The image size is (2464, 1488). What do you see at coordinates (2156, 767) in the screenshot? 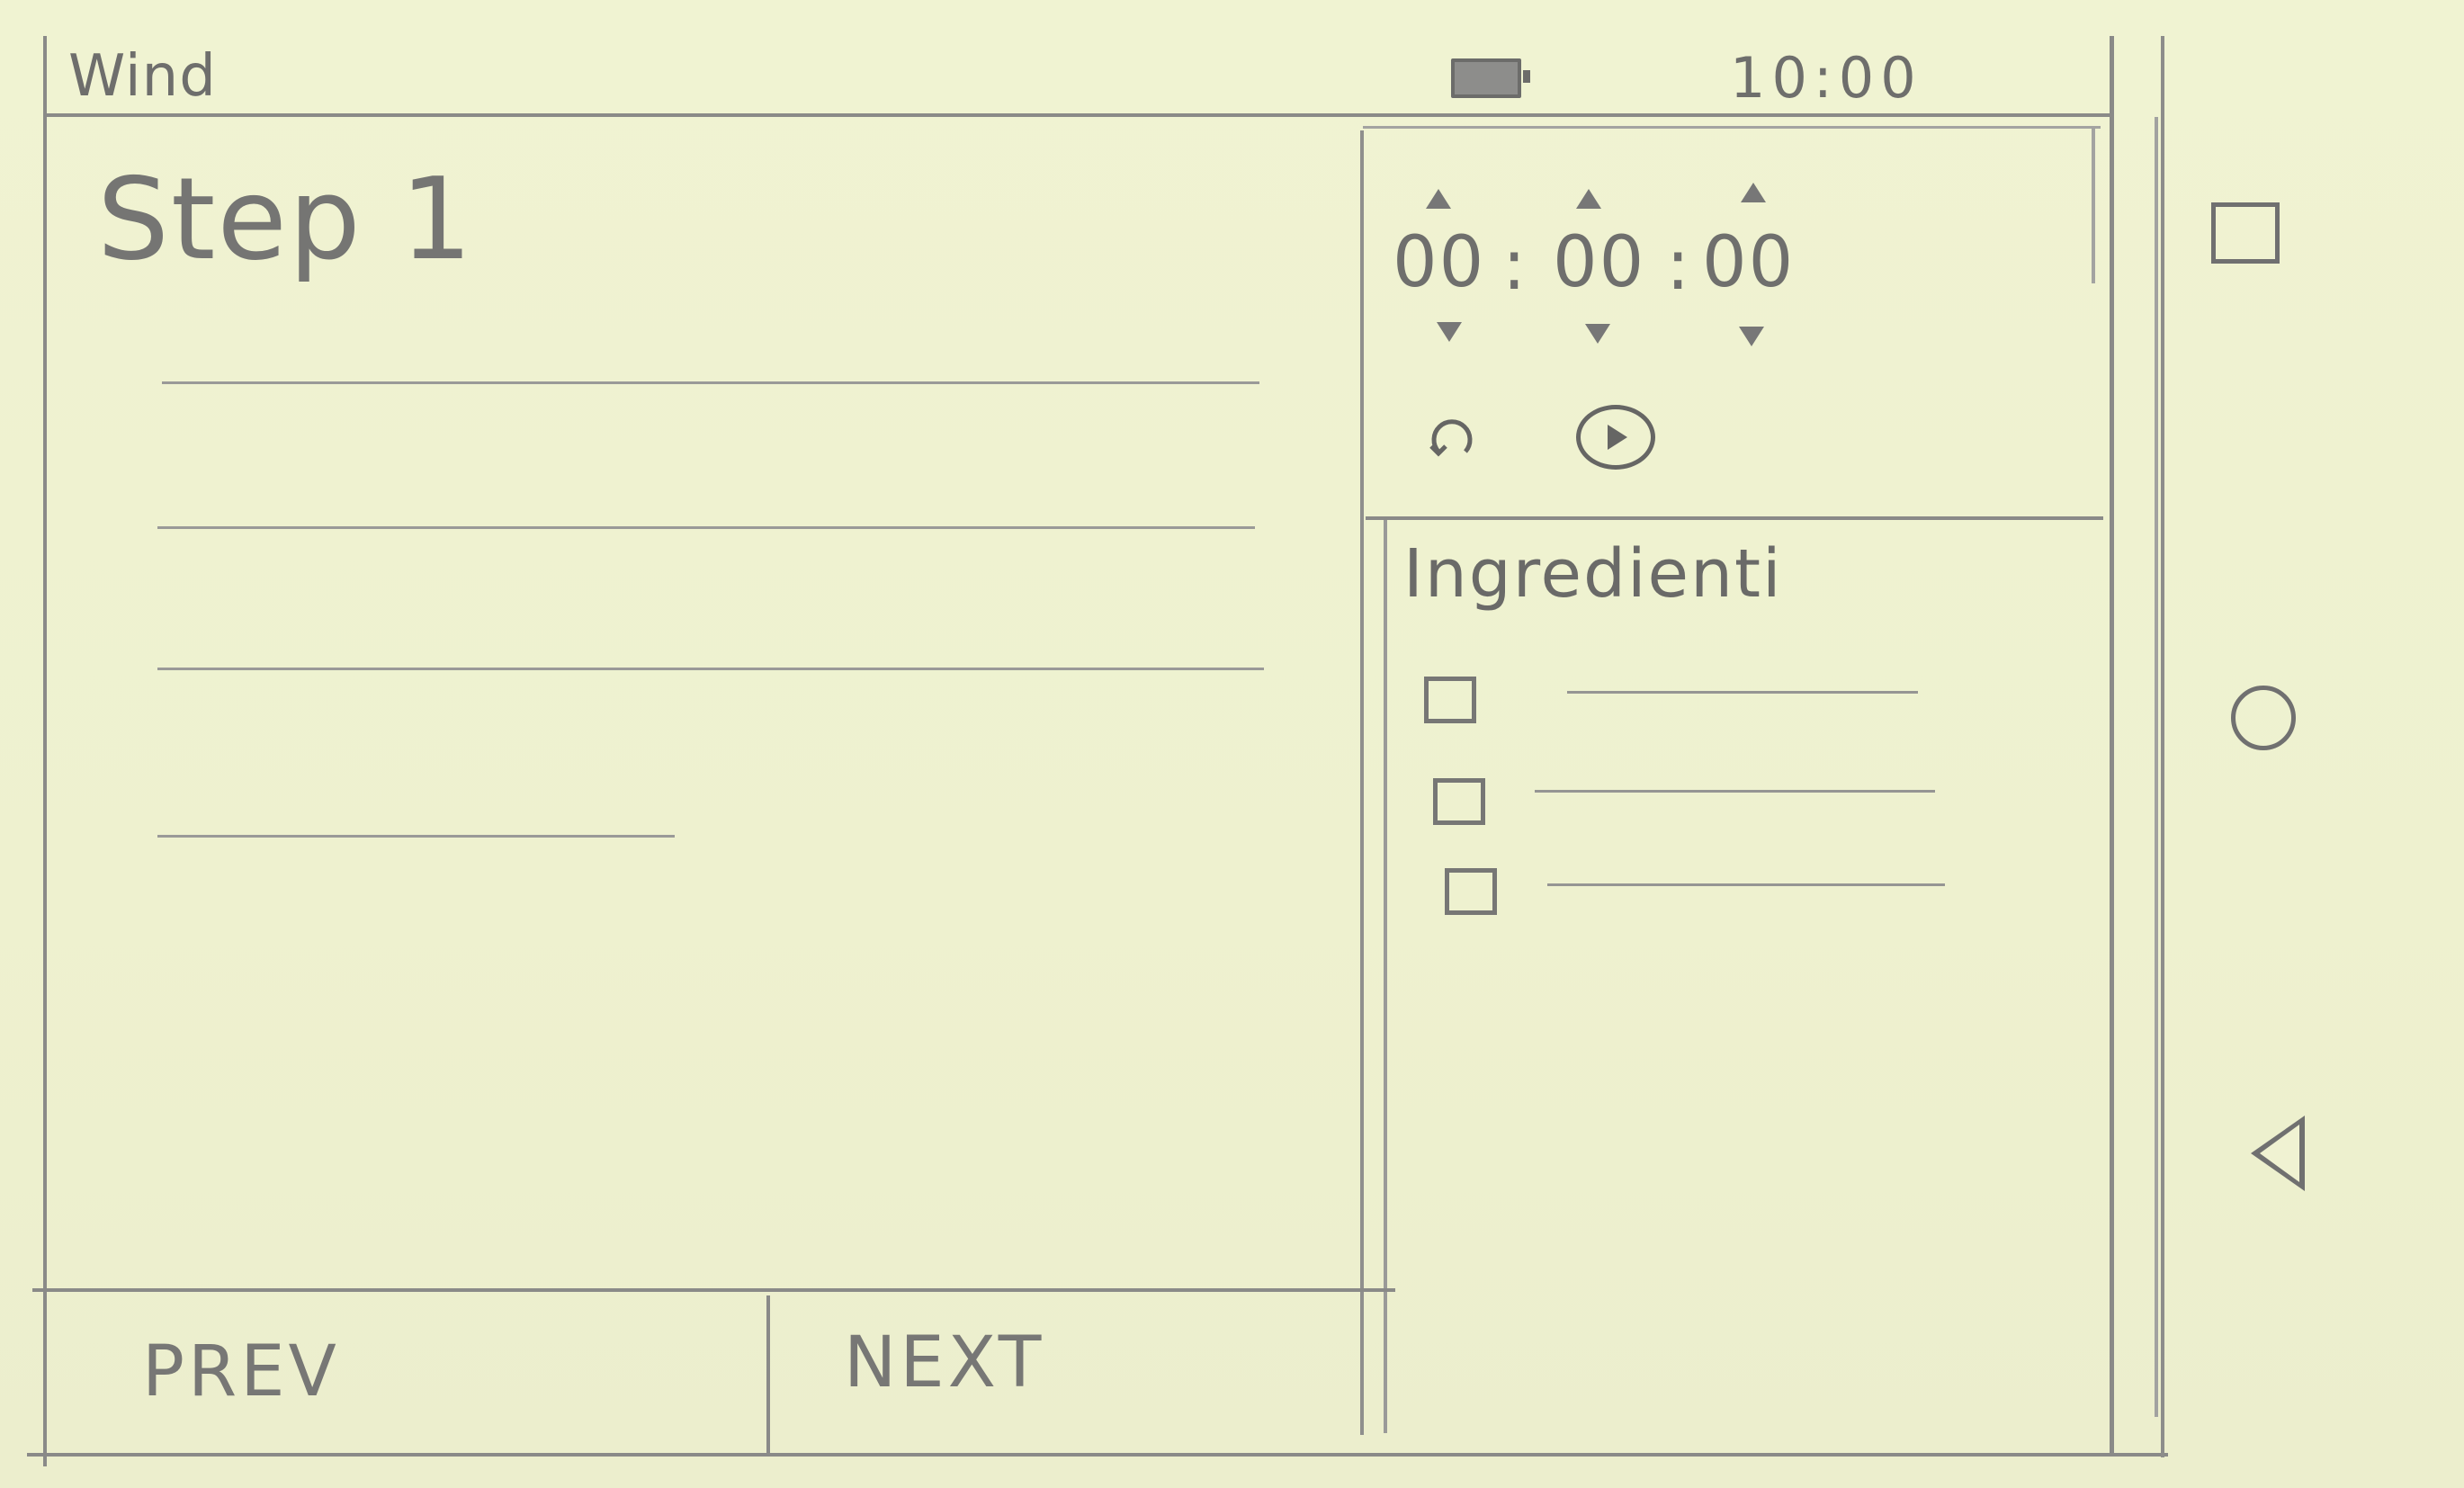
I see `system-bar-inner-line` at bounding box center [2156, 767].